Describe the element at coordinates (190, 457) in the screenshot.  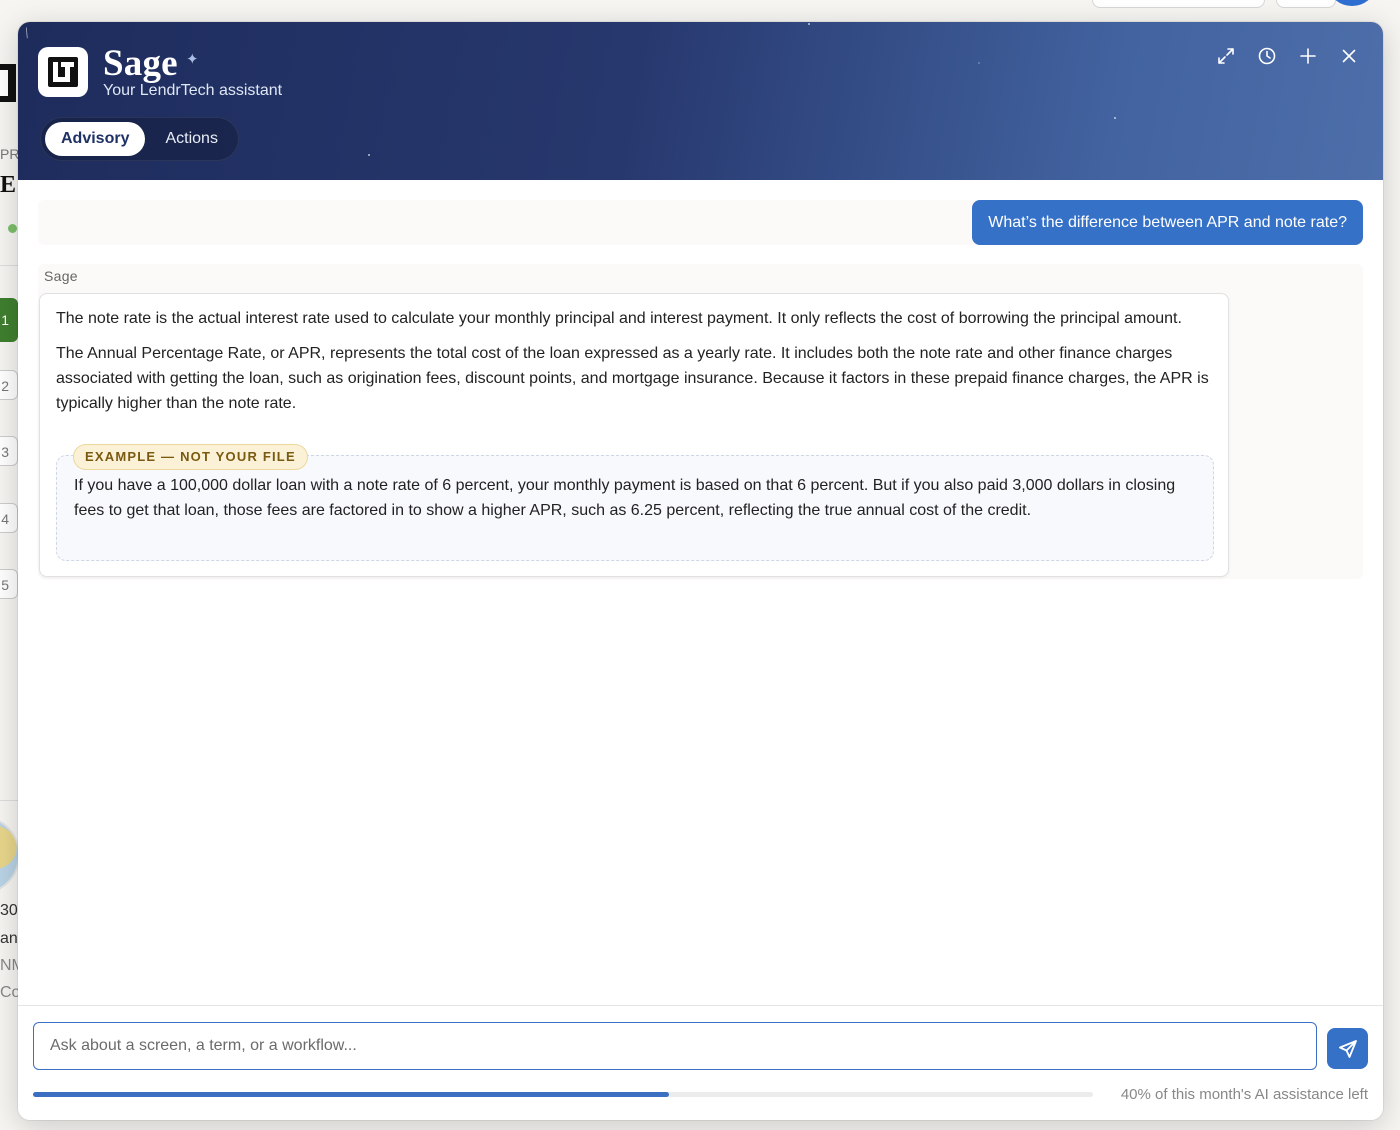
I see `example-badge: EXAMPLE — NOT YOUR FILE` at that location.